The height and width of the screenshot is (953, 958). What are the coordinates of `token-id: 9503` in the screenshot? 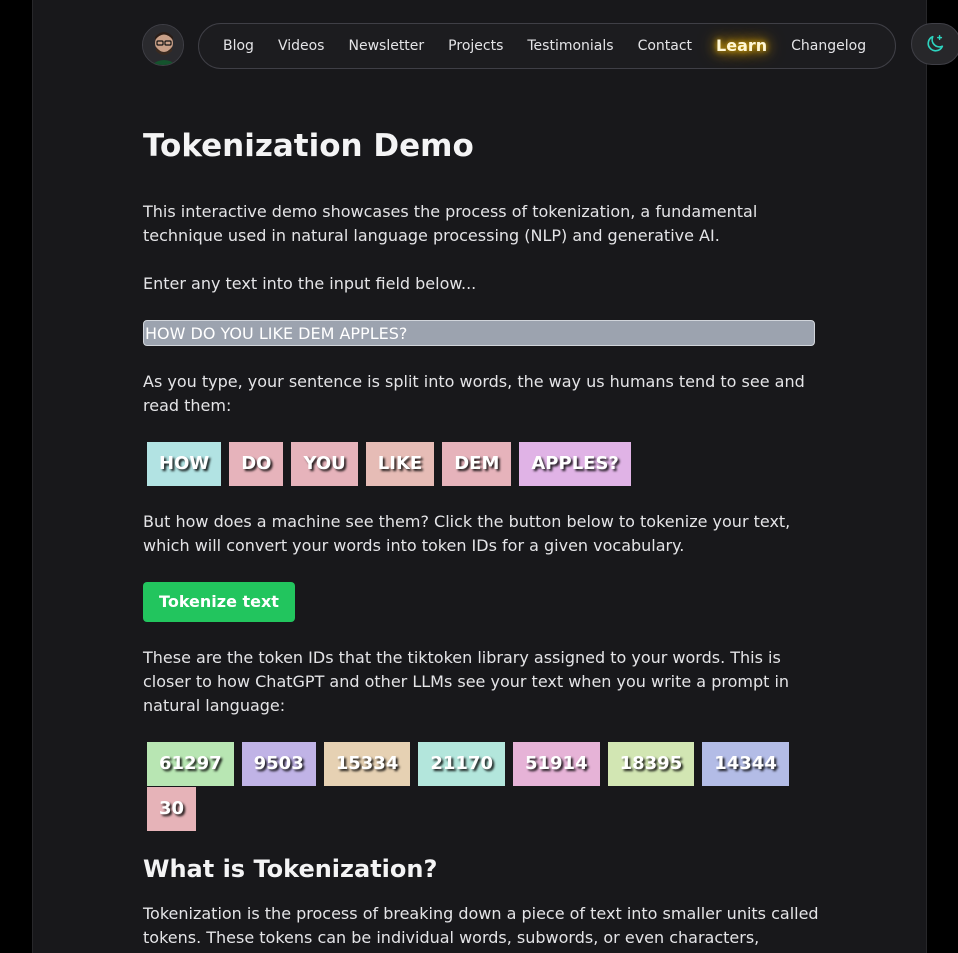 It's located at (278, 764).